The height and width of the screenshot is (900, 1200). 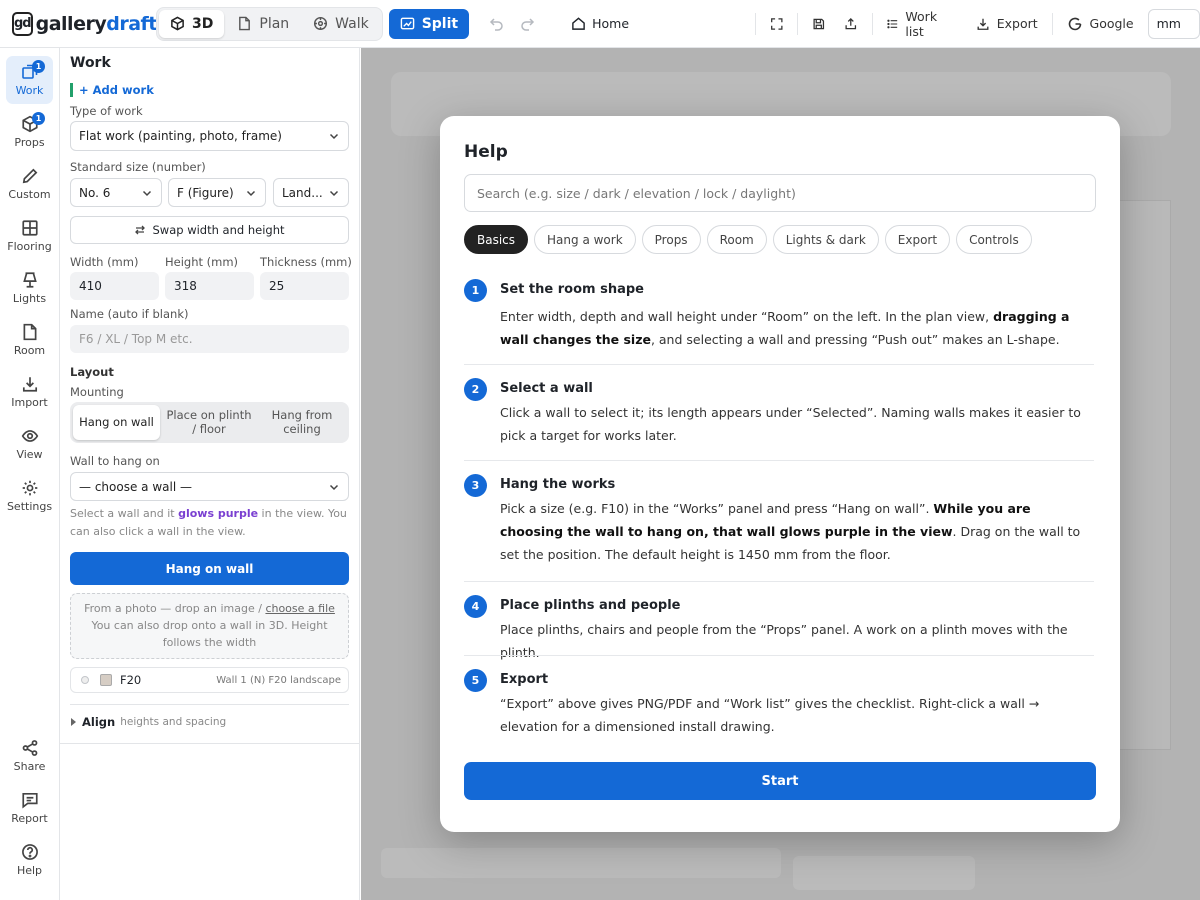 What do you see at coordinates (1007, 23) in the screenshot?
I see `export-button: Export` at bounding box center [1007, 23].